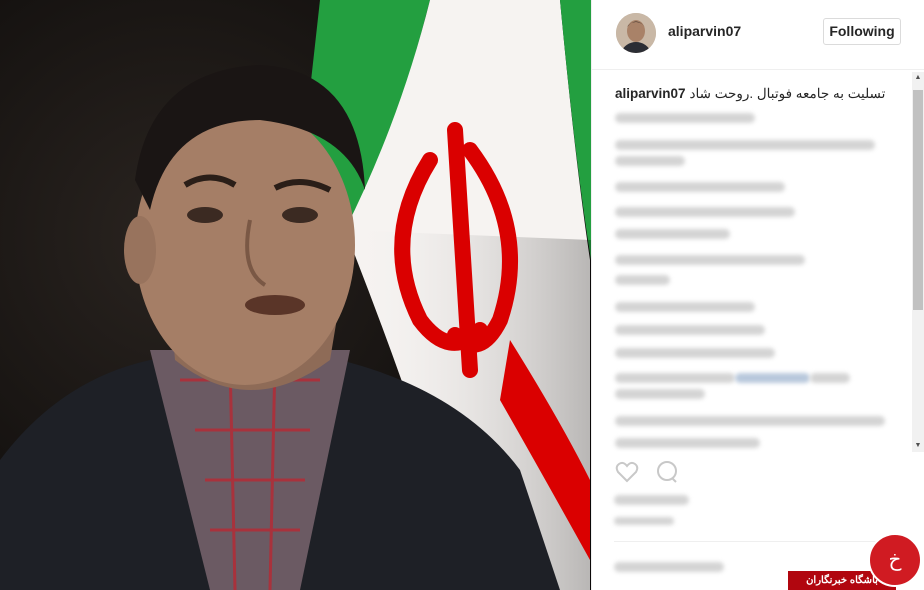  I want to click on avatar, so click(636, 33).